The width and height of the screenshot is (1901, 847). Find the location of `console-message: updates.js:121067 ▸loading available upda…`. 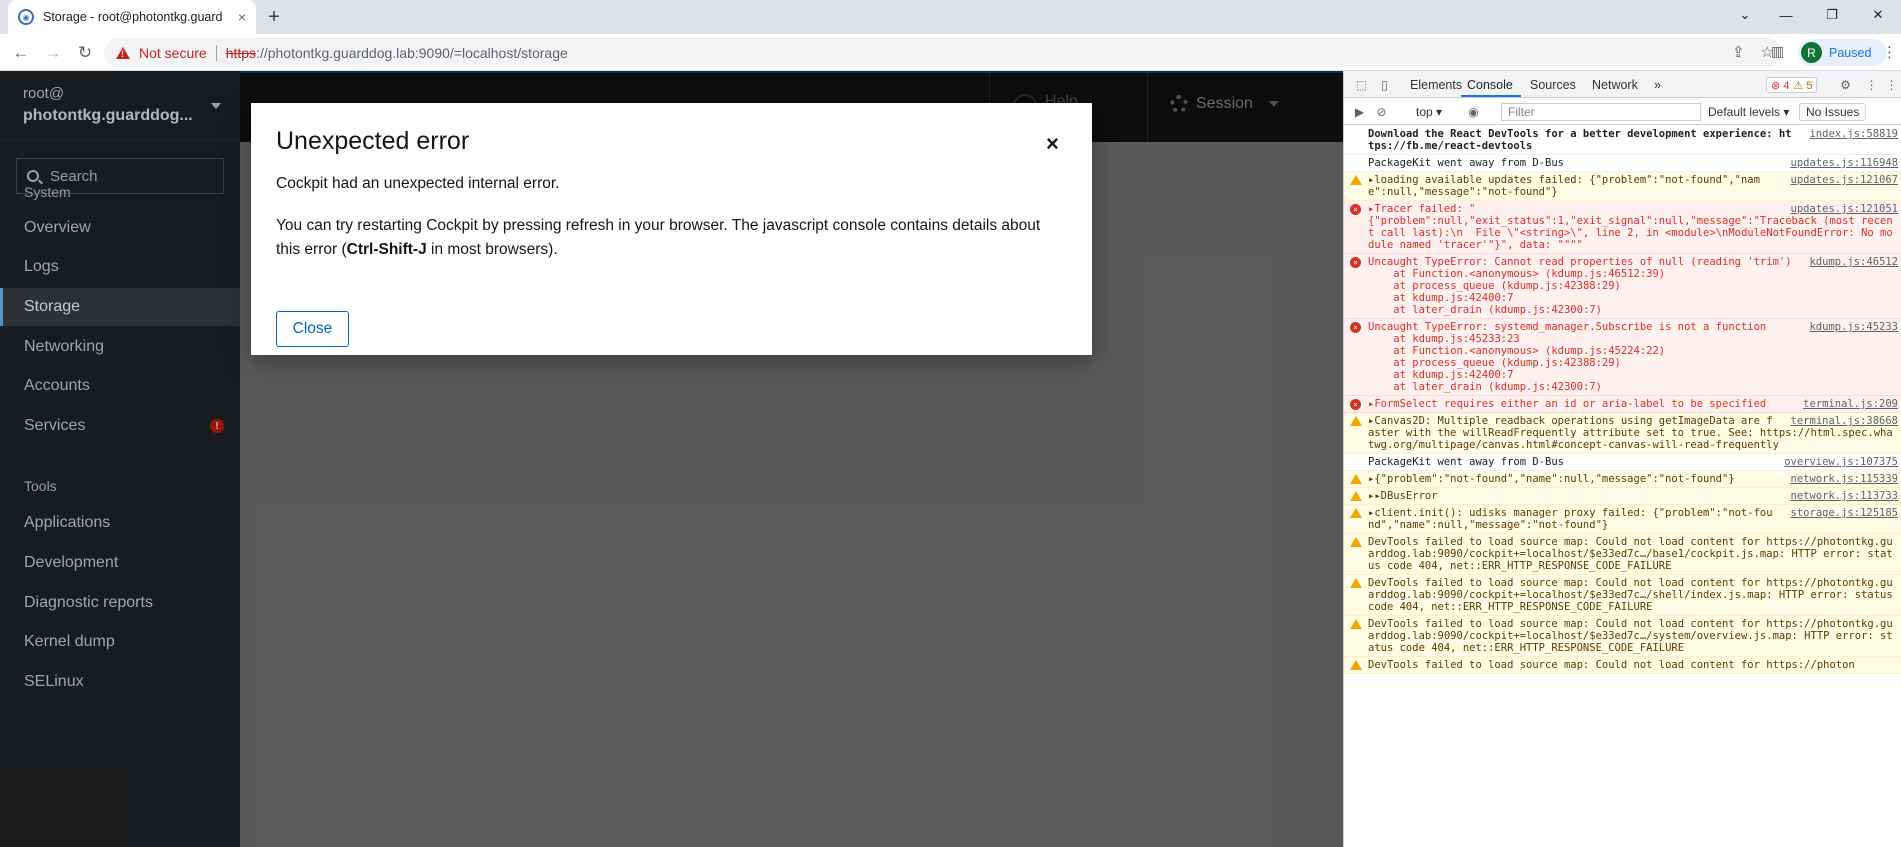

console-message: updates.js:121067 ▸loading available upda… is located at coordinates (1622, 186).